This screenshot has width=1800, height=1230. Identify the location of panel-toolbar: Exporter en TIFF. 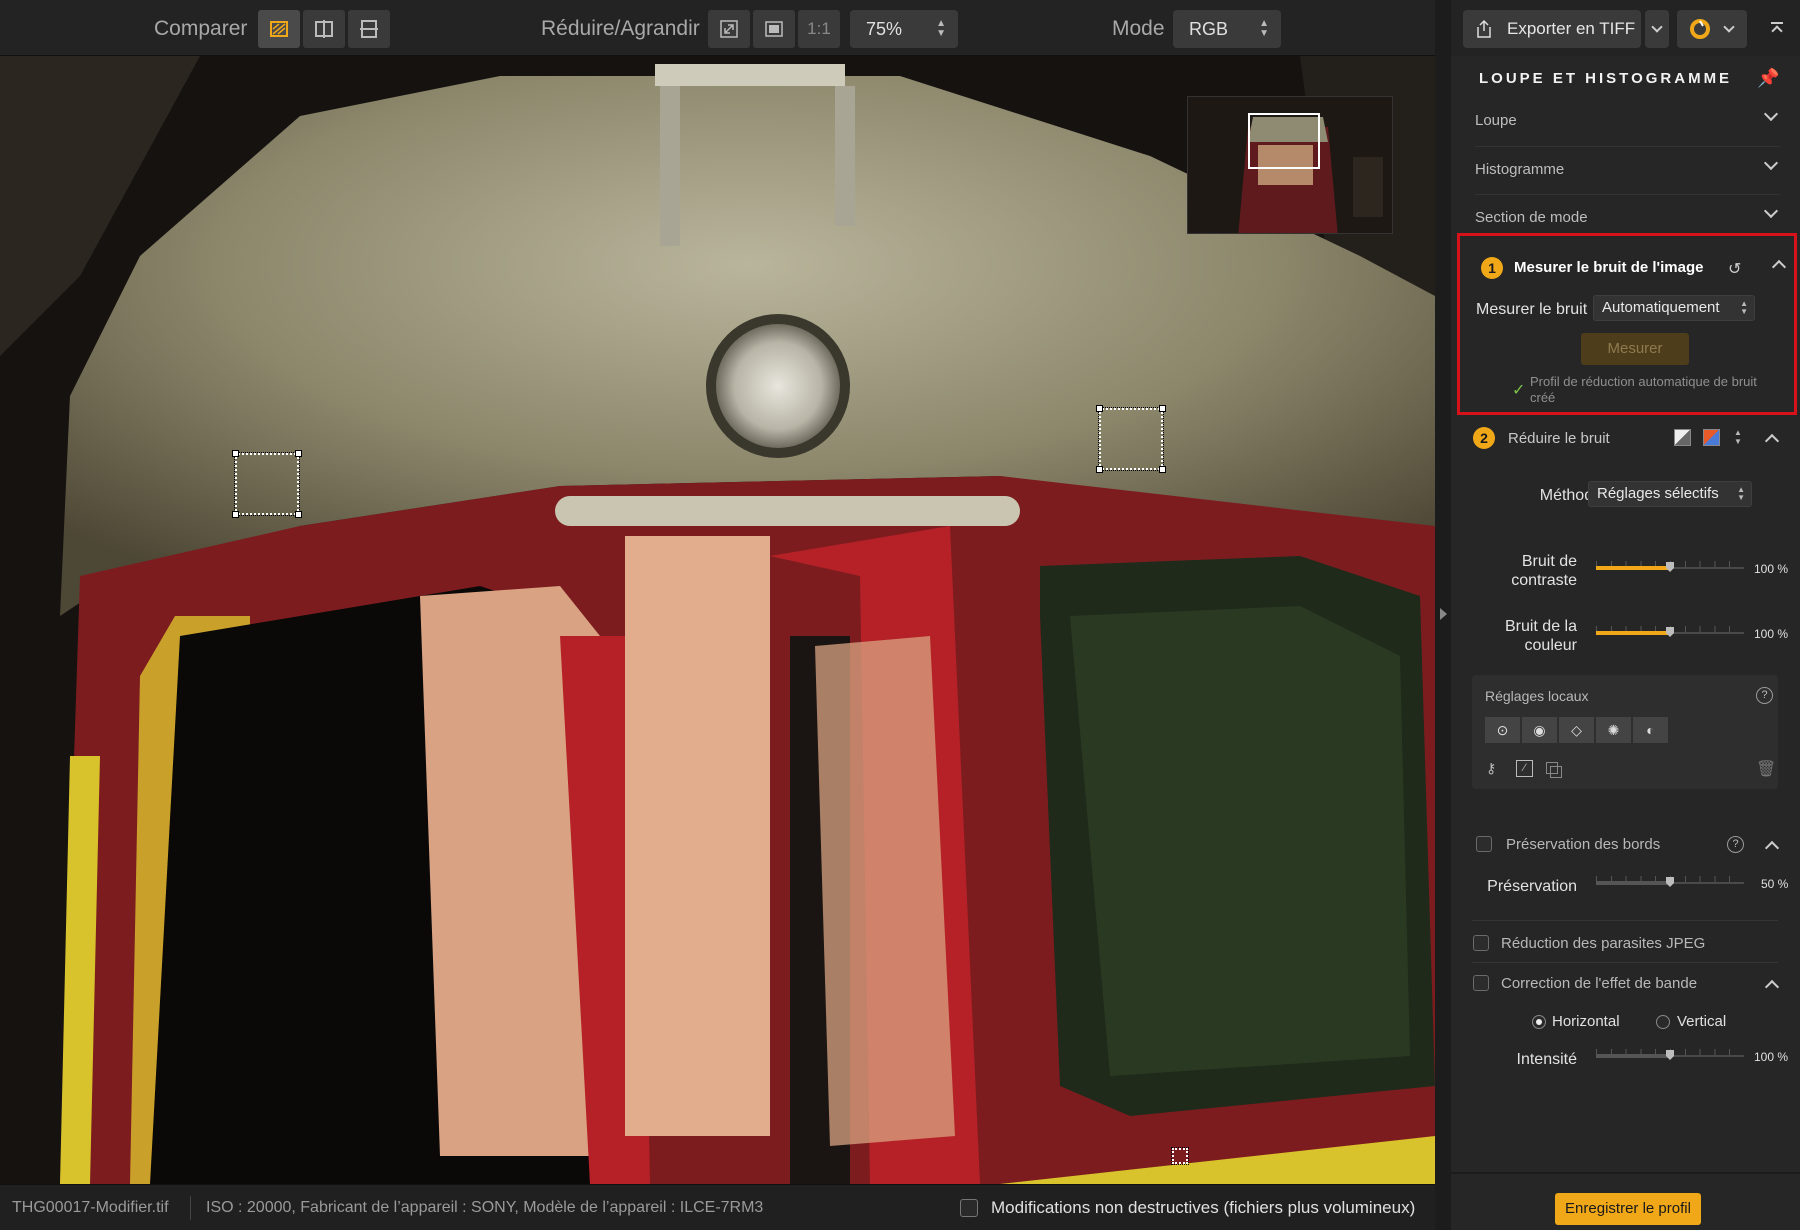
(1625, 28).